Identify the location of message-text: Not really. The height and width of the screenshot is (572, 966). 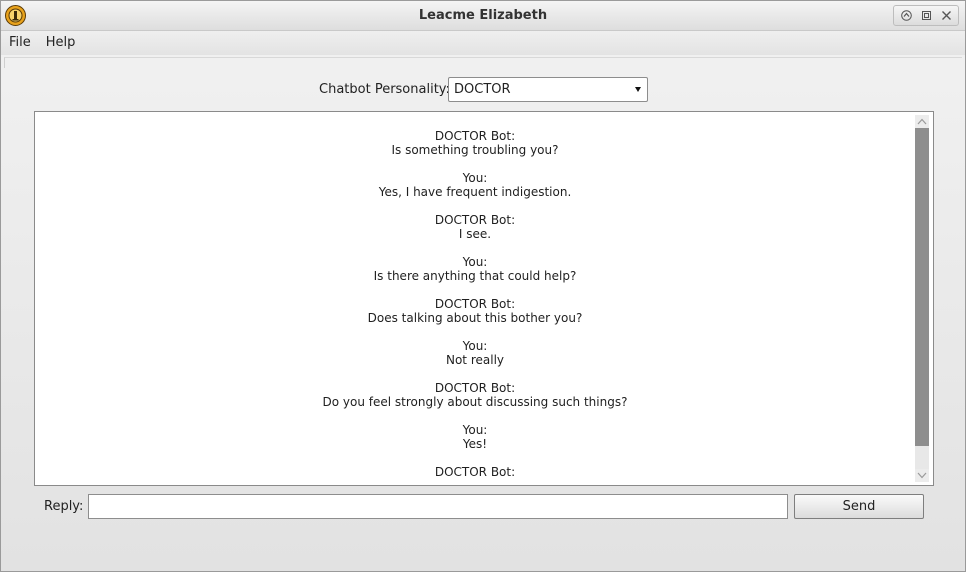
(474, 360).